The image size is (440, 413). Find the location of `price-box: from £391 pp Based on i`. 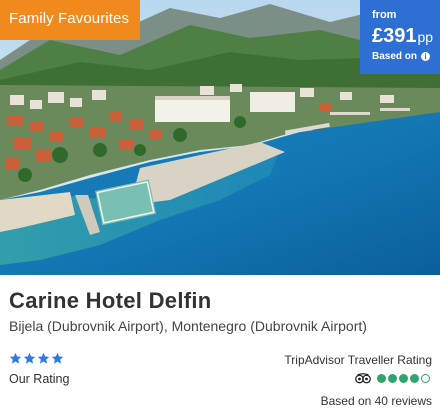

price-box: from £391 pp Based on i is located at coordinates (400, 37).